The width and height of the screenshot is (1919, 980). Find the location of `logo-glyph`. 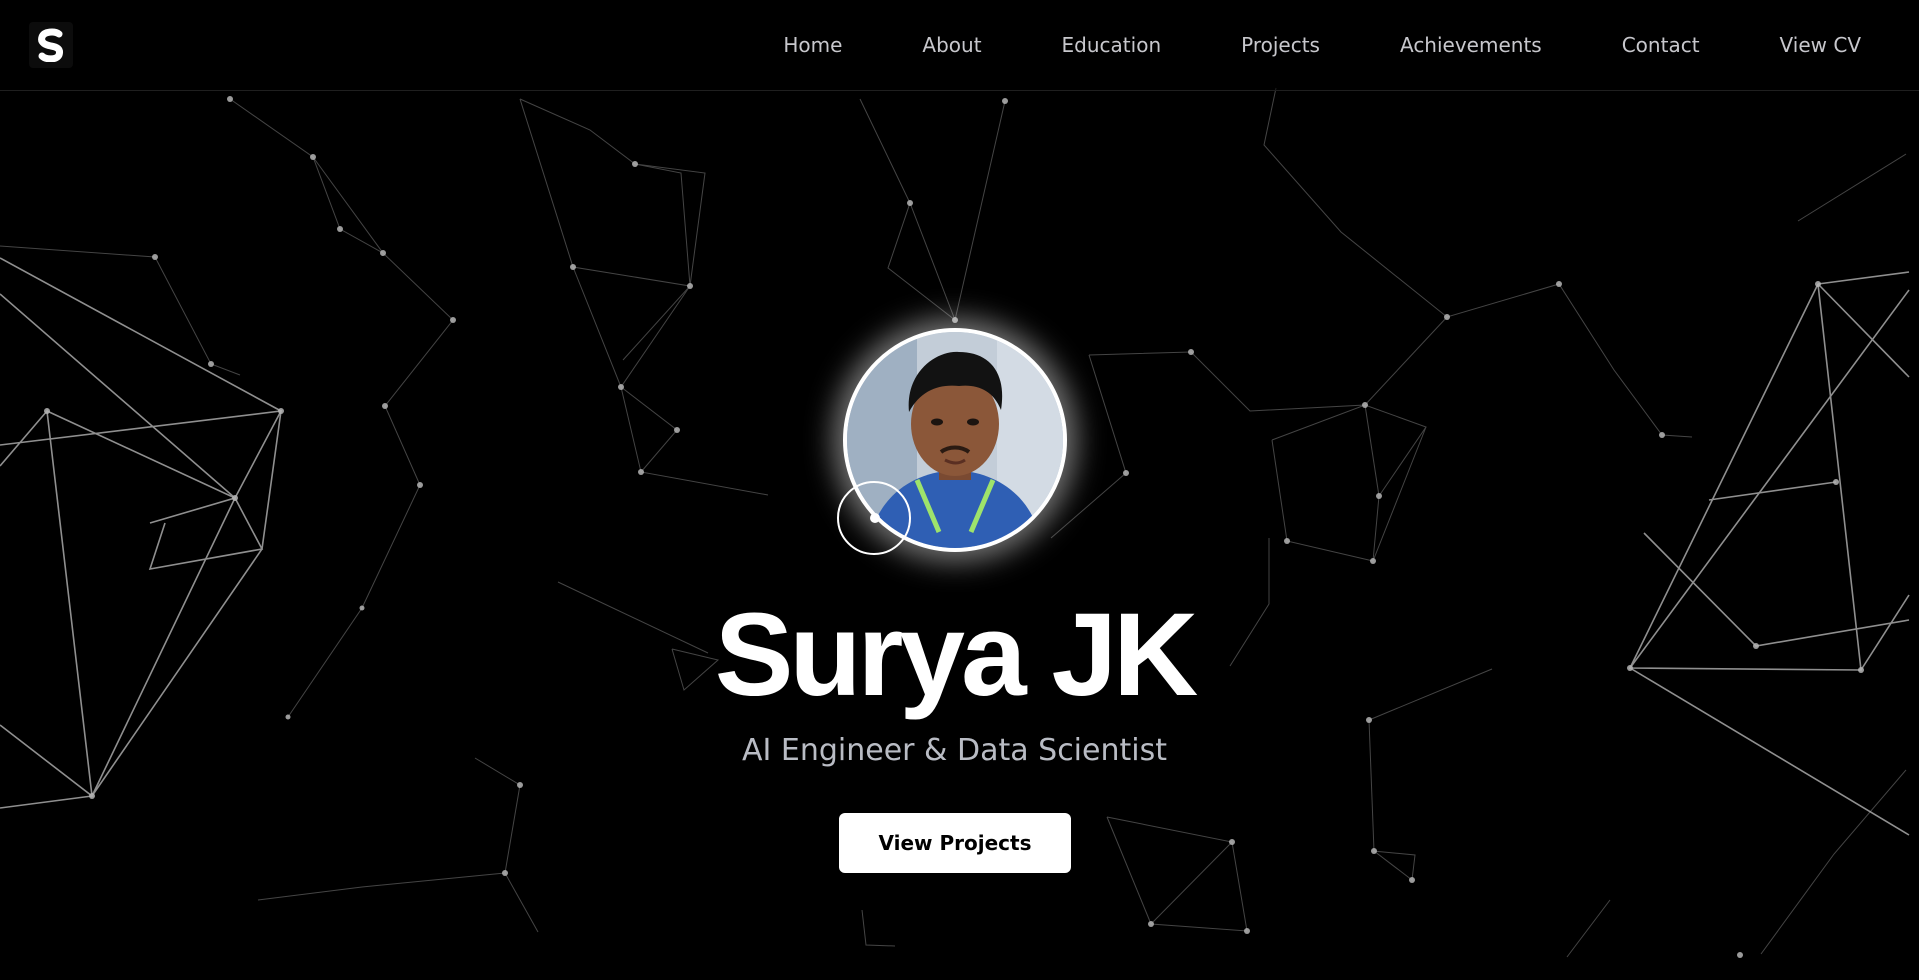

logo-glyph is located at coordinates (50, 45).